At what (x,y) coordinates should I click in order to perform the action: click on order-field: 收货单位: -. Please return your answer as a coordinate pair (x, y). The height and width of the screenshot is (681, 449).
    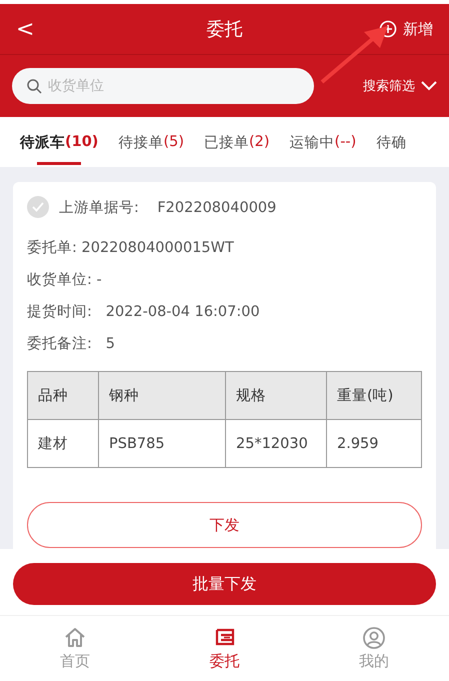
    Looking at the image, I should click on (64, 279).